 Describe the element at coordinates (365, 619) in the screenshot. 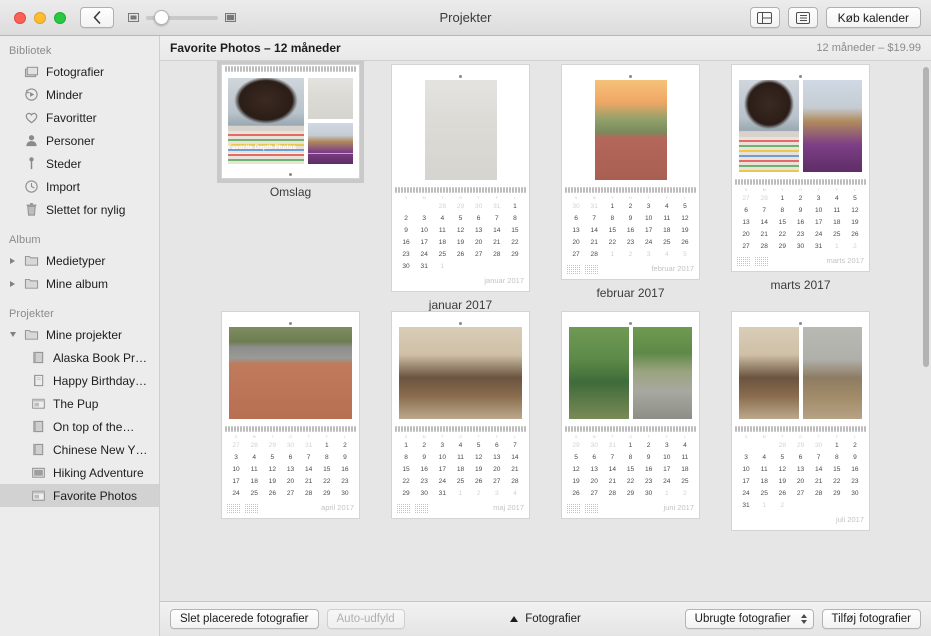

I see `autofill-button: Auto-udfyld` at that location.